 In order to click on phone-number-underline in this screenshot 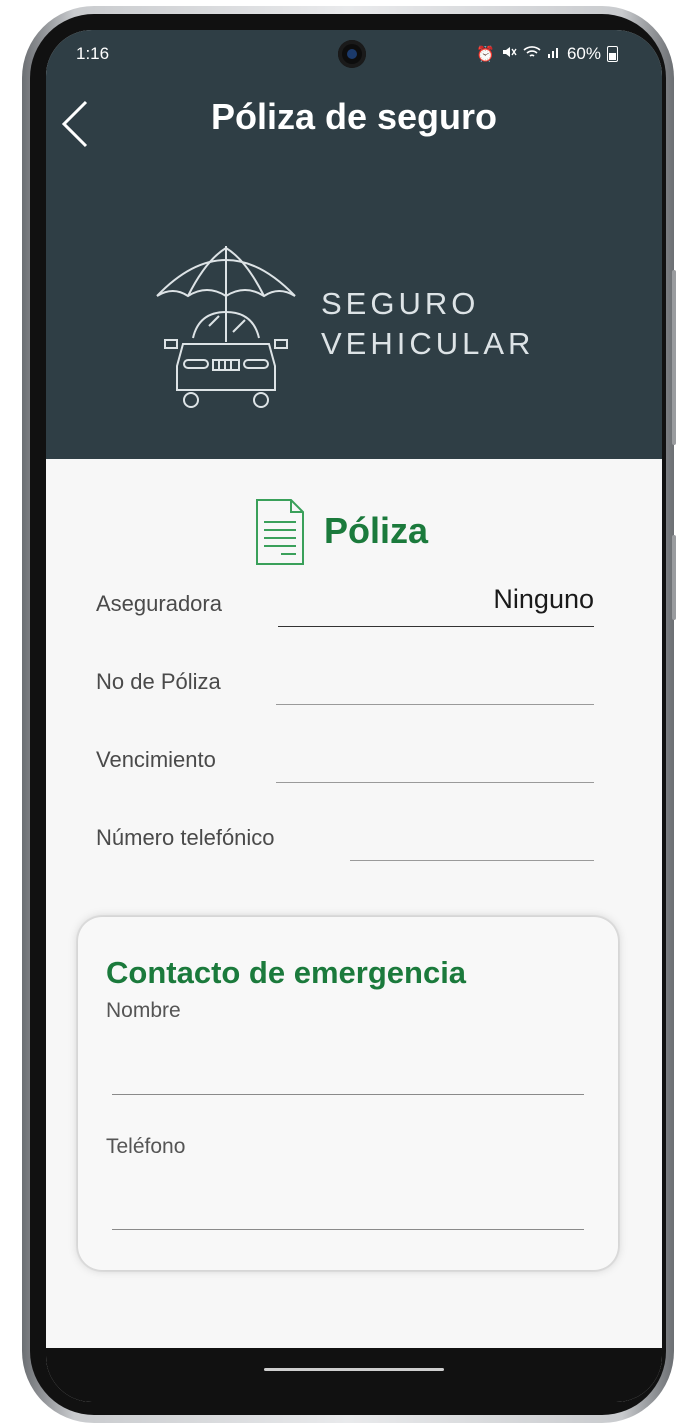, I will do `click(472, 860)`.